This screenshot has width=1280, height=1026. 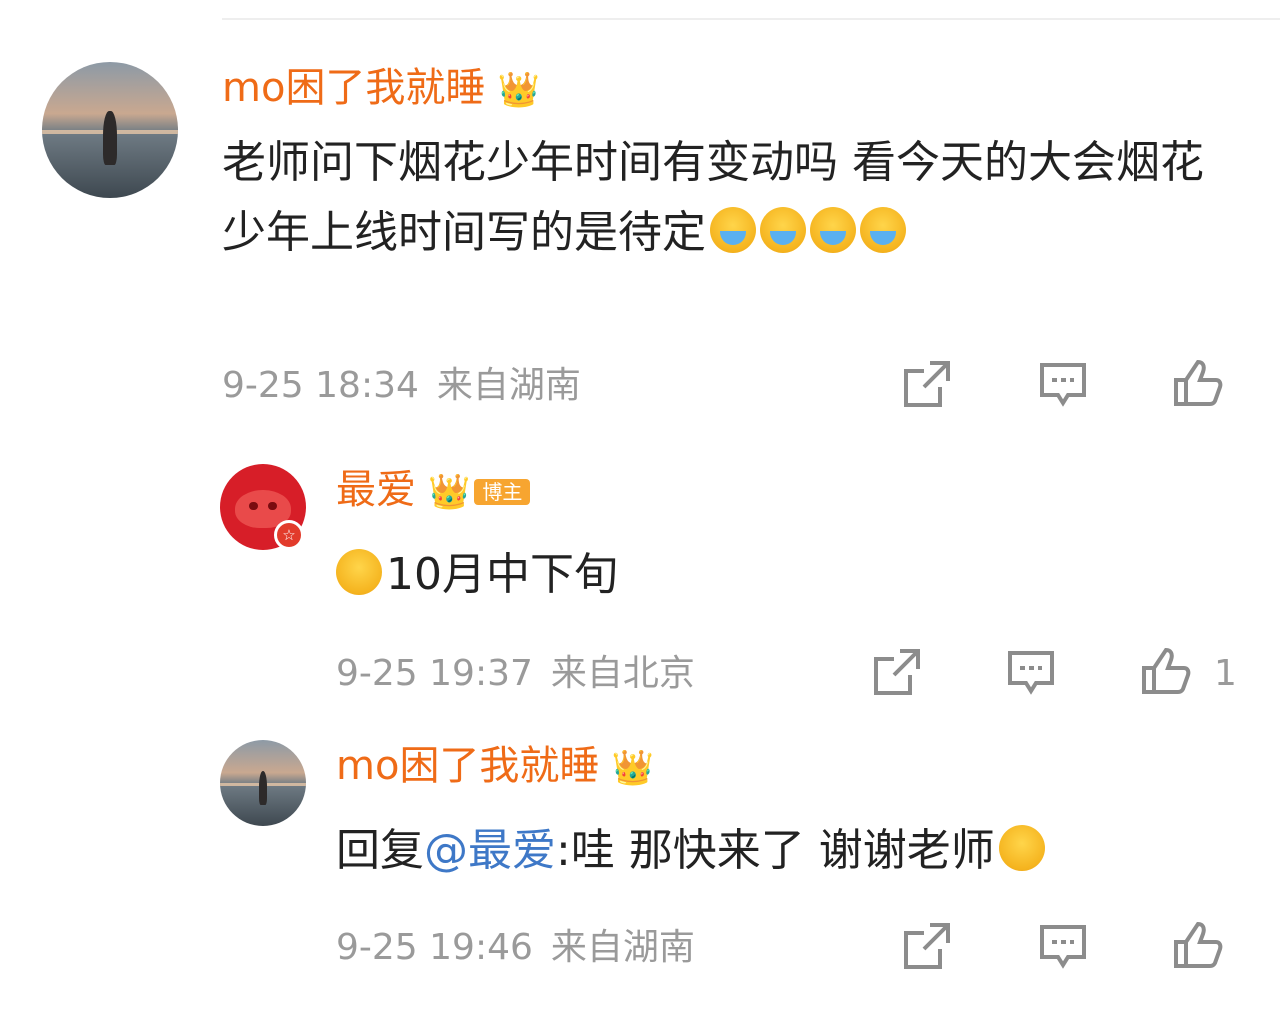 What do you see at coordinates (1225, 673) in the screenshot?
I see `like-count: 1` at bounding box center [1225, 673].